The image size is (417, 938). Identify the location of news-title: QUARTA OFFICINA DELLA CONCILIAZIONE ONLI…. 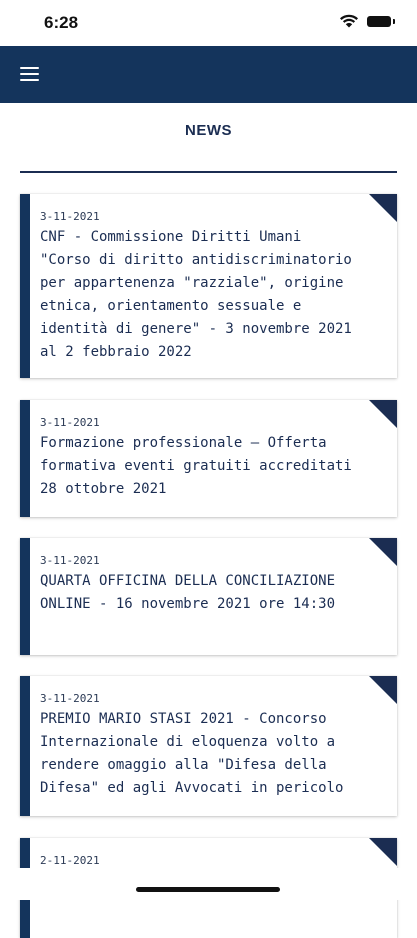
(188, 592).